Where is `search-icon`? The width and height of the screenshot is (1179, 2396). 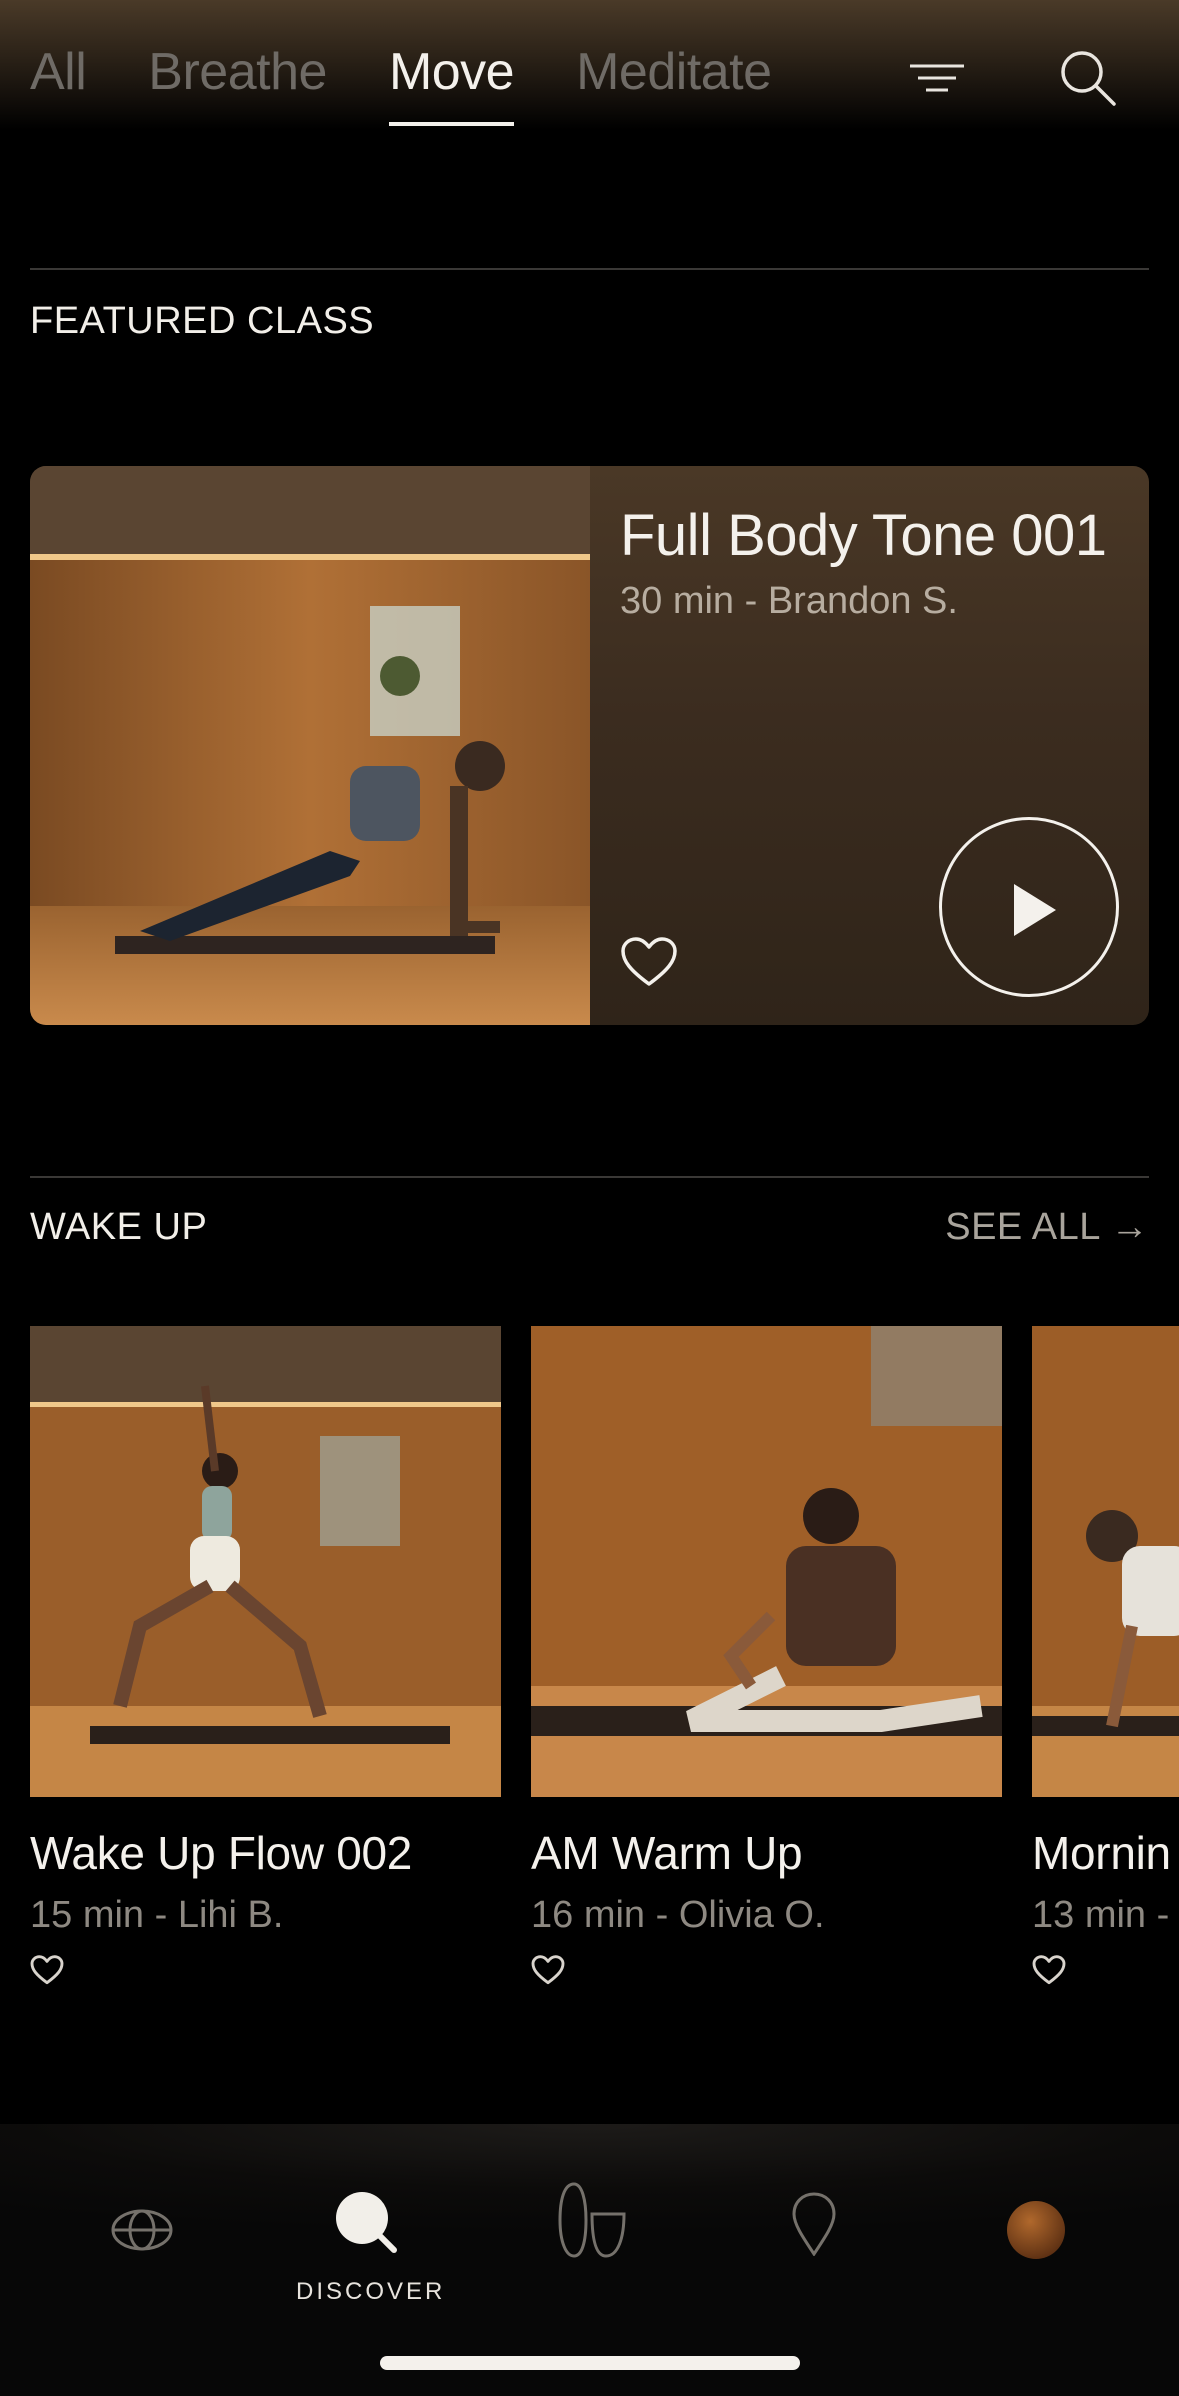
search-icon is located at coordinates (1088, 78).